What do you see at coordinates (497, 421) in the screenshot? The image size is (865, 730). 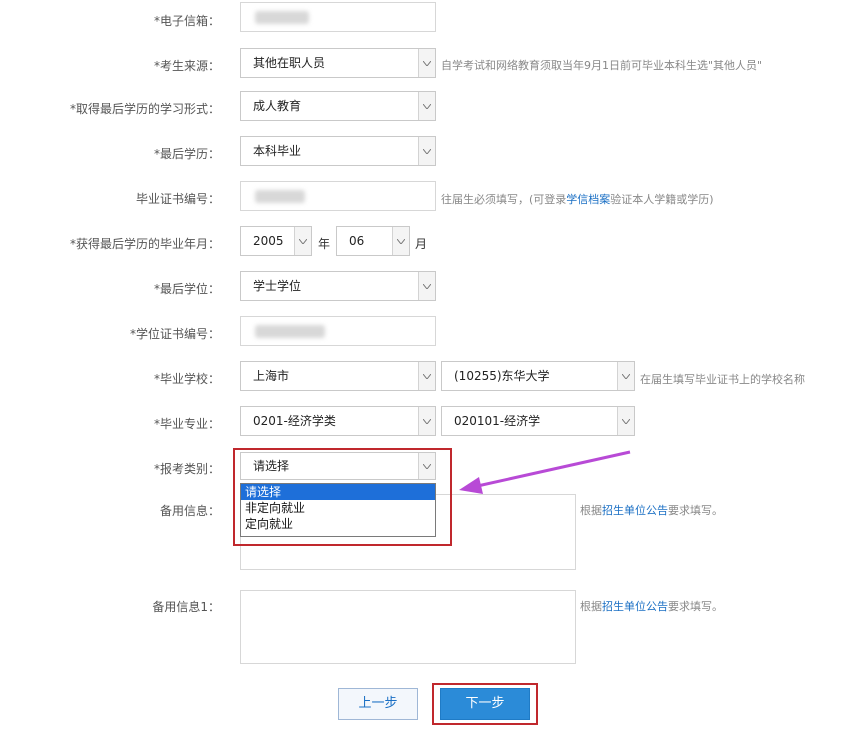 I see `major-name-value: 020101-经济学` at bounding box center [497, 421].